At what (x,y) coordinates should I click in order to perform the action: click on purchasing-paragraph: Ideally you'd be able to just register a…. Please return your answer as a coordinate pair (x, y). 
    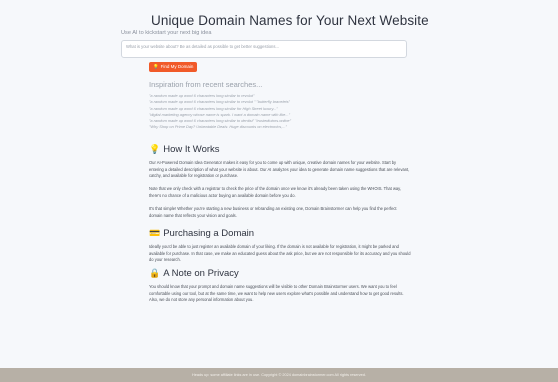
    Looking at the image, I should click on (280, 253).